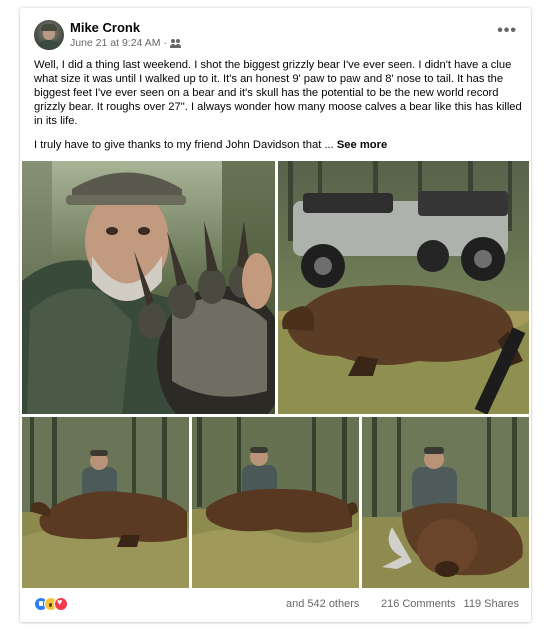  I want to click on post-timestamp: June 21 at 9:24 AM, so click(115, 43).